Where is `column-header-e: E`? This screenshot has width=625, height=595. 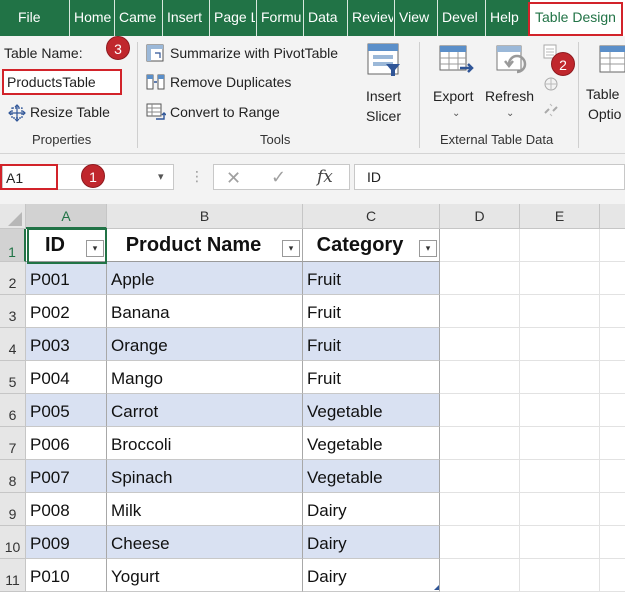 column-header-e: E is located at coordinates (560, 216).